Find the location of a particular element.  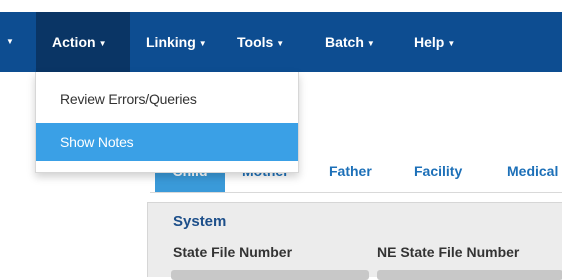

state-file-number-input is located at coordinates (270, 275).